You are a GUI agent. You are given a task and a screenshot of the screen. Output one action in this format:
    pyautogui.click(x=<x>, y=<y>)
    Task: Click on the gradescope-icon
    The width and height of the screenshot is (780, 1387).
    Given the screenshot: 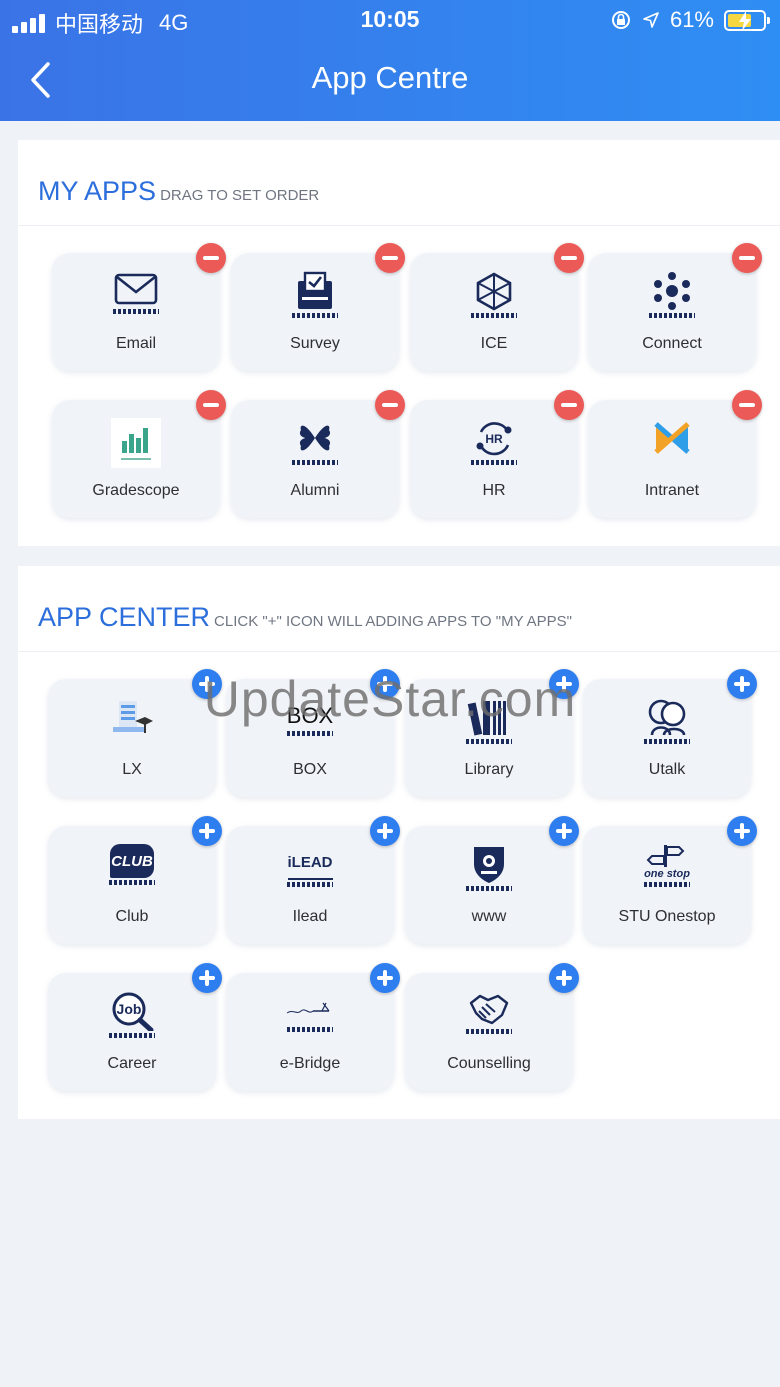 What is the action you would take?
    pyautogui.click(x=136, y=443)
    